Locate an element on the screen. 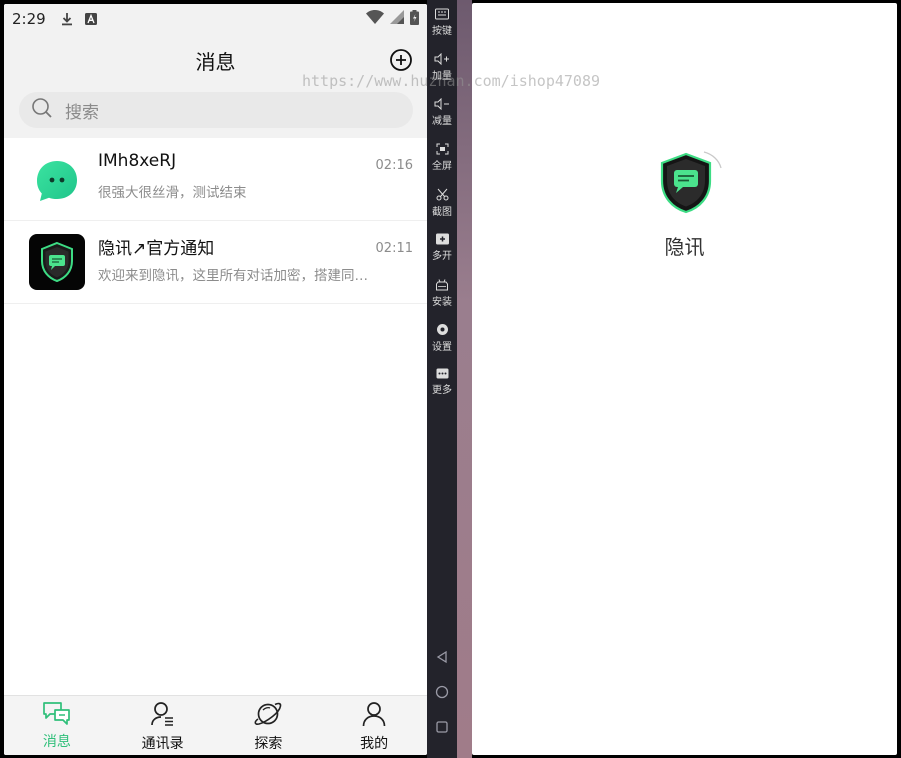  toolbar-keymap-button: 按键 is located at coordinates (442, 27).